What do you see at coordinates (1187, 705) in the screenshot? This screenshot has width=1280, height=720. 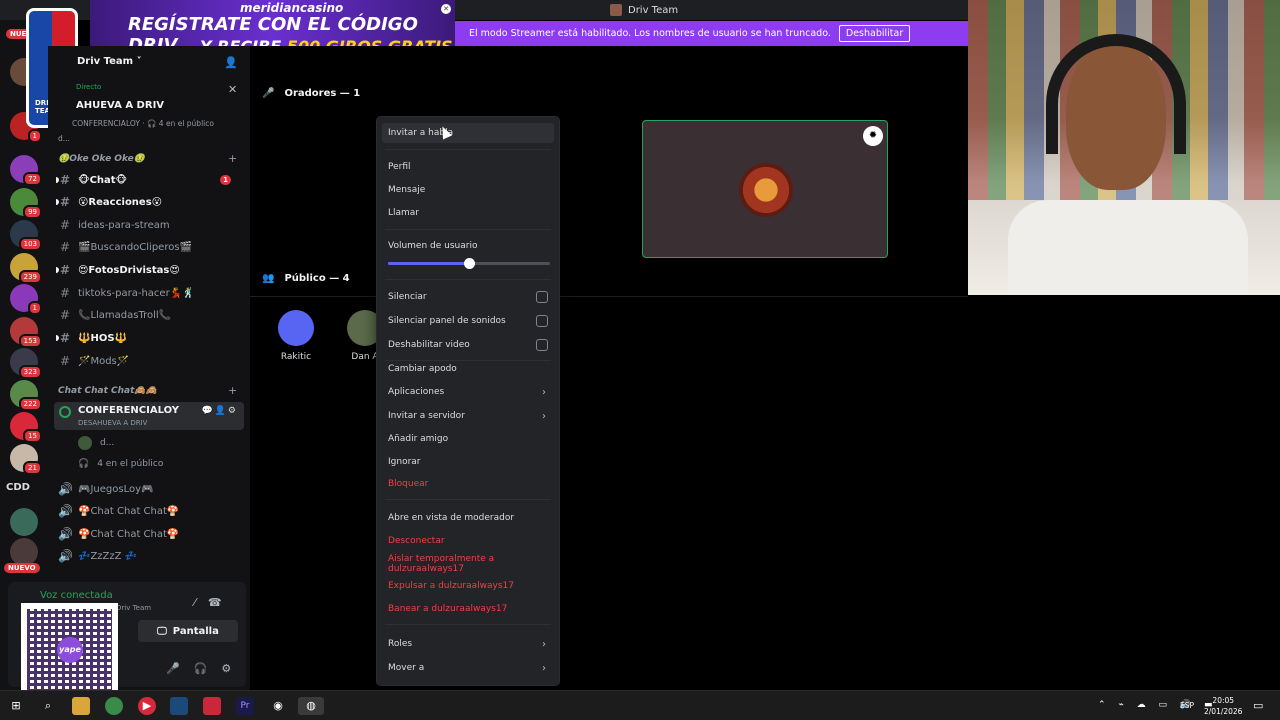 I see `language-indicator: ESP` at bounding box center [1187, 705].